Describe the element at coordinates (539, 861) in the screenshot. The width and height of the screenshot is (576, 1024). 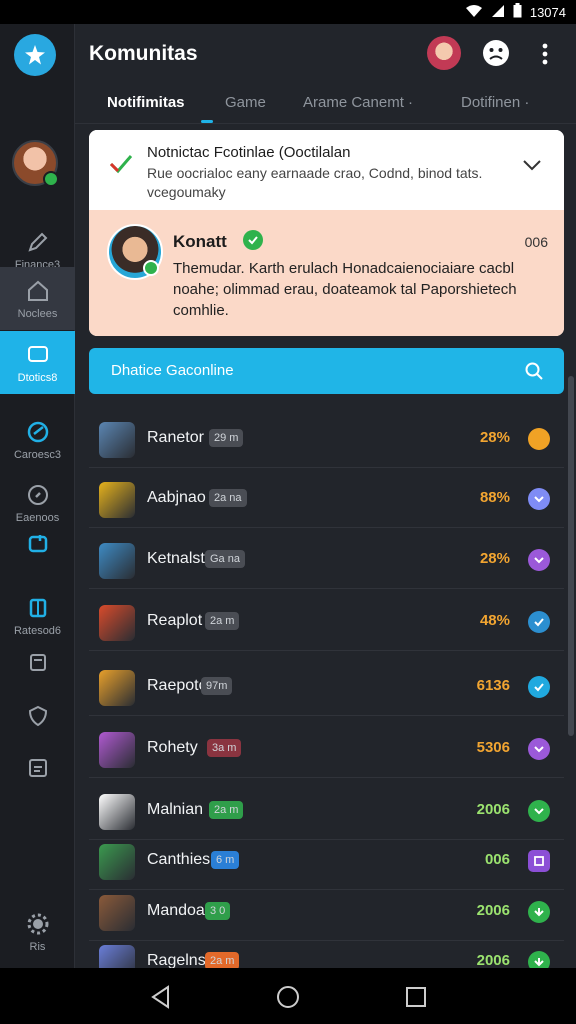
I see `status-square-icon` at that location.